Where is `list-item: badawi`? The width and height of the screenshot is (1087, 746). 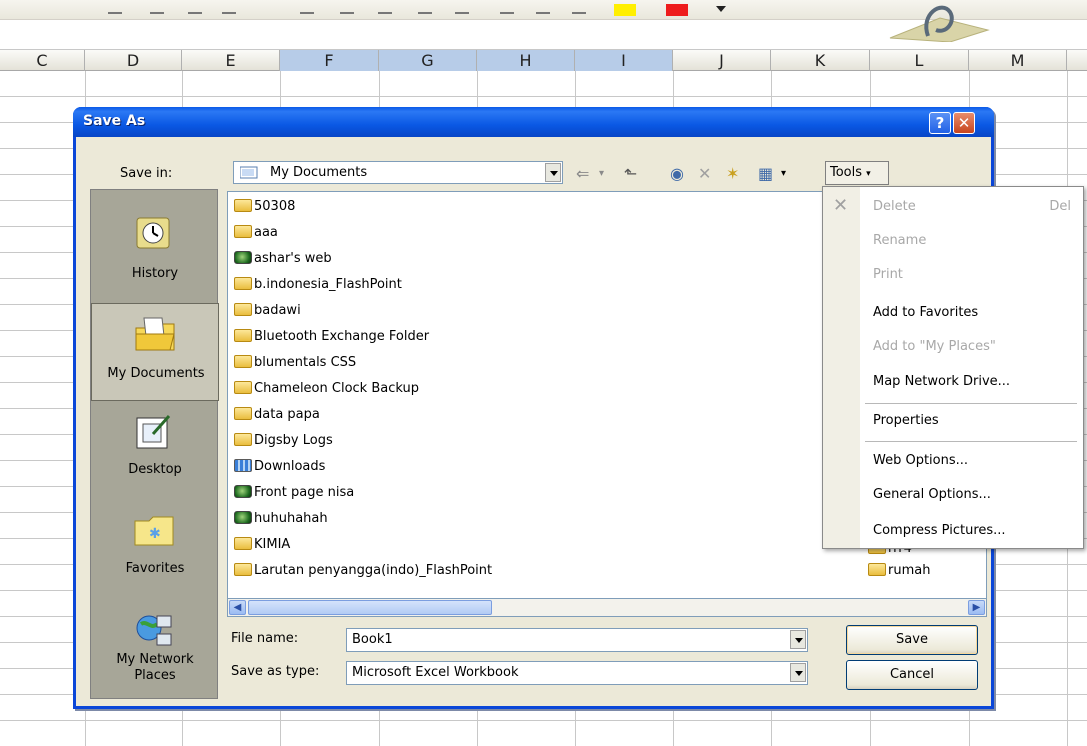 list-item: badawi is located at coordinates (267, 311).